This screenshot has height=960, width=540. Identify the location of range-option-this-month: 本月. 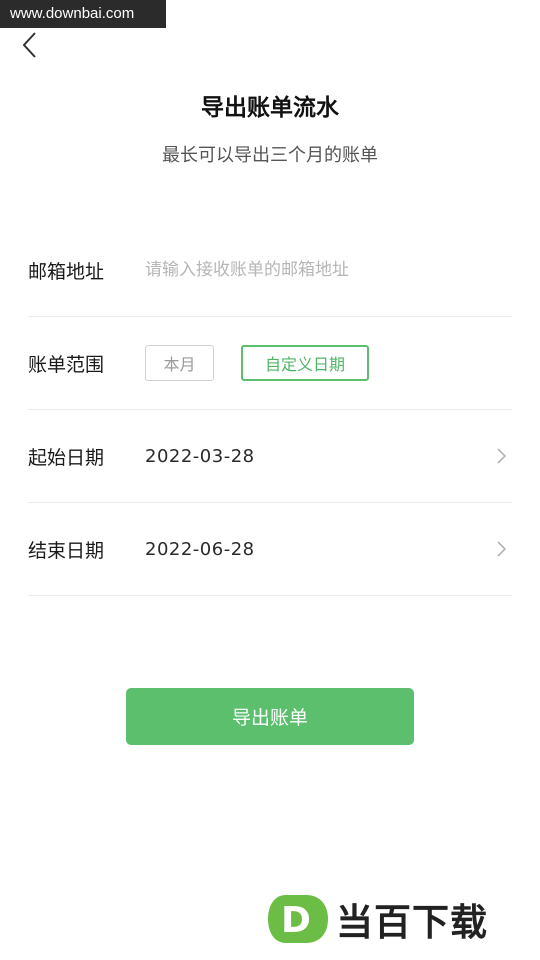
(179, 363).